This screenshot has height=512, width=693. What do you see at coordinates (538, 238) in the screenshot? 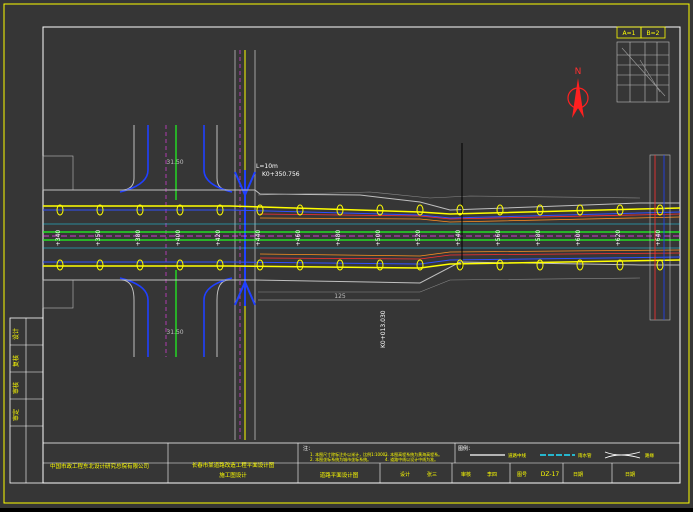
I see `station-label: +580` at bounding box center [538, 238].